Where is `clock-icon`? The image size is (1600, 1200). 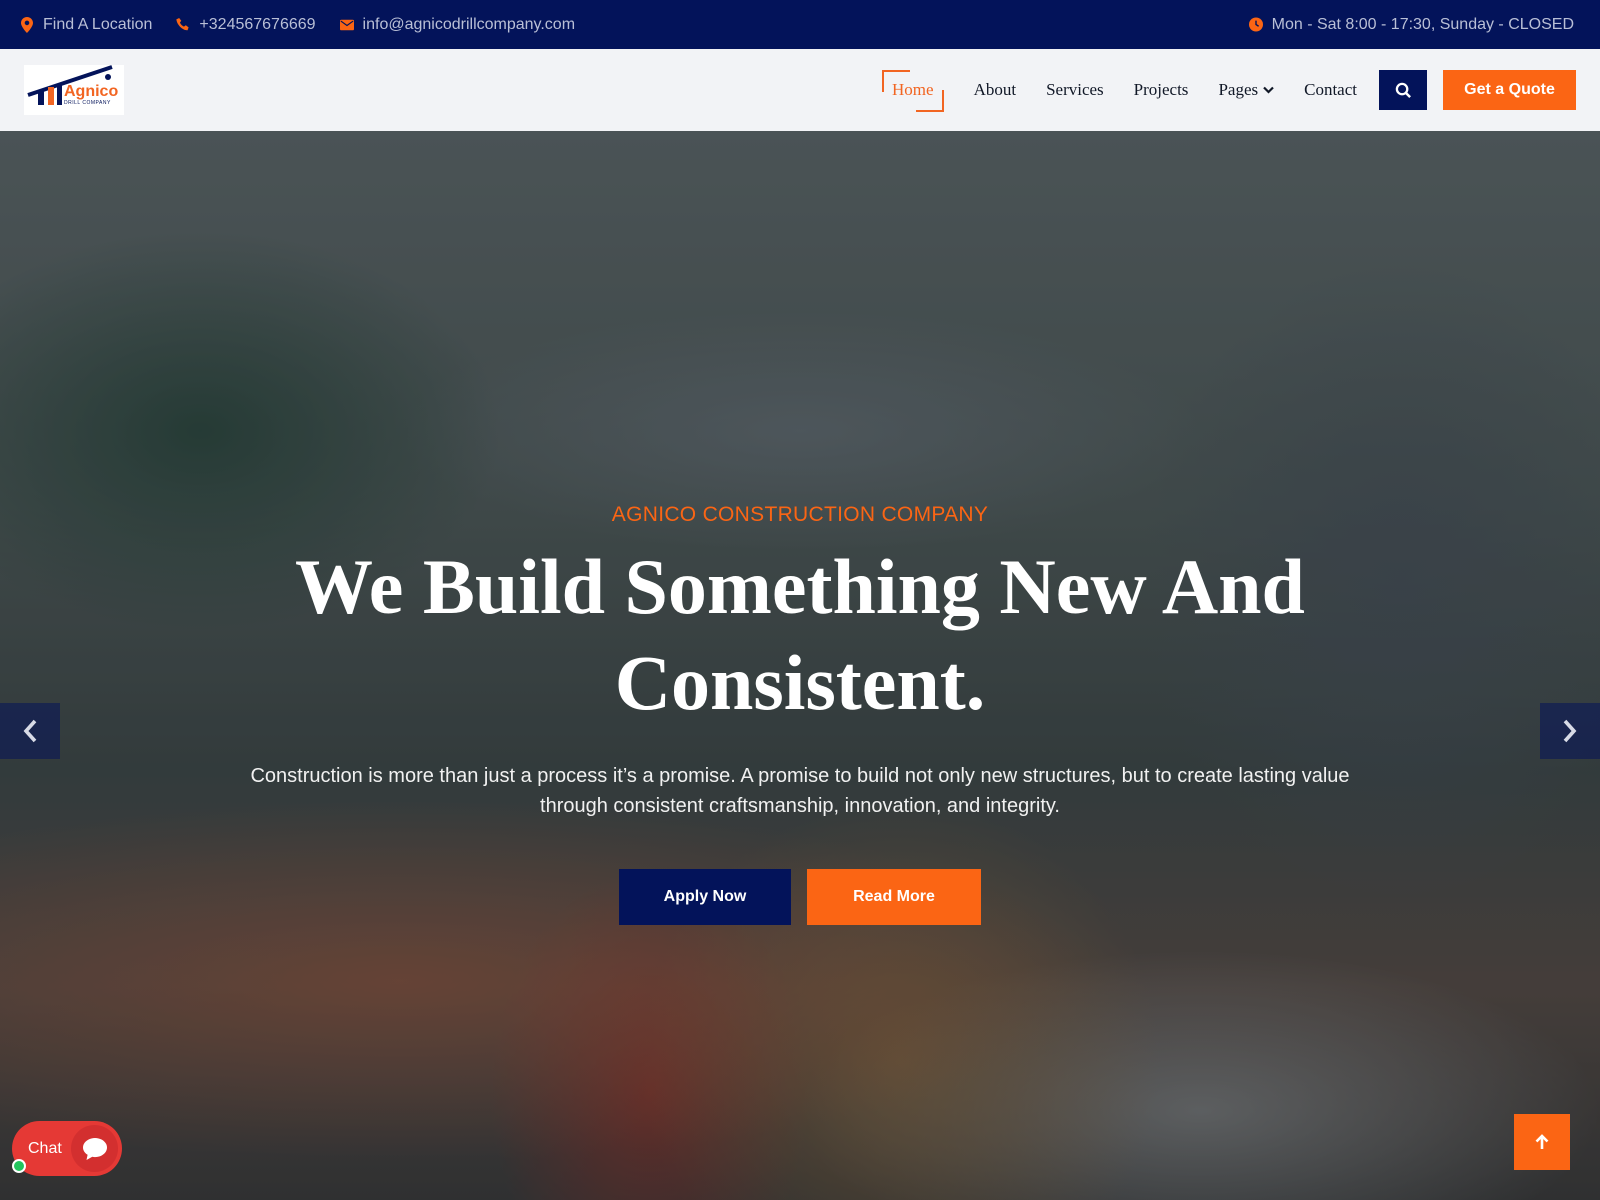
clock-icon is located at coordinates (1255, 25).